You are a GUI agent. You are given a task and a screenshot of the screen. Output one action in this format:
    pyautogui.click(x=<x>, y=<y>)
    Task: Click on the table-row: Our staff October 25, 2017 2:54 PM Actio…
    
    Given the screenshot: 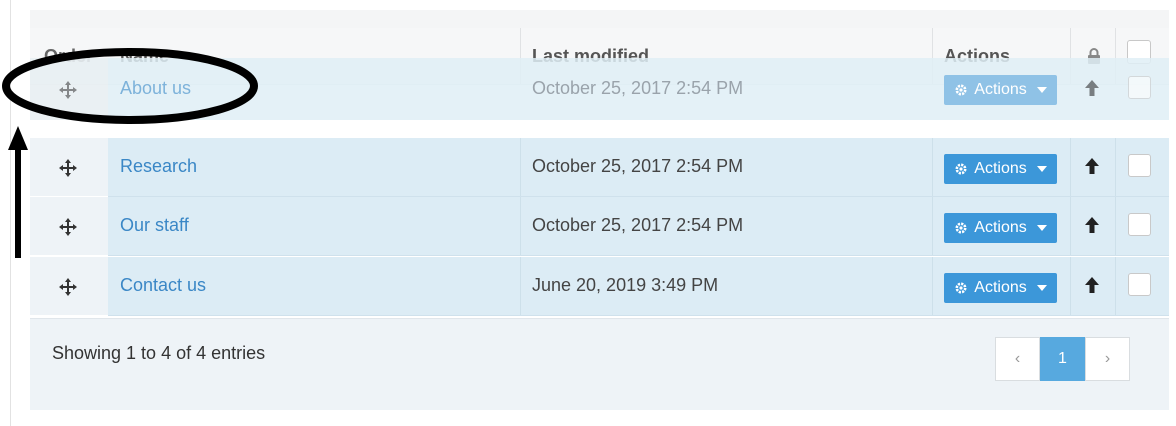 What is the action you would take?
    pyautogui.click(x=599, y=226)
    